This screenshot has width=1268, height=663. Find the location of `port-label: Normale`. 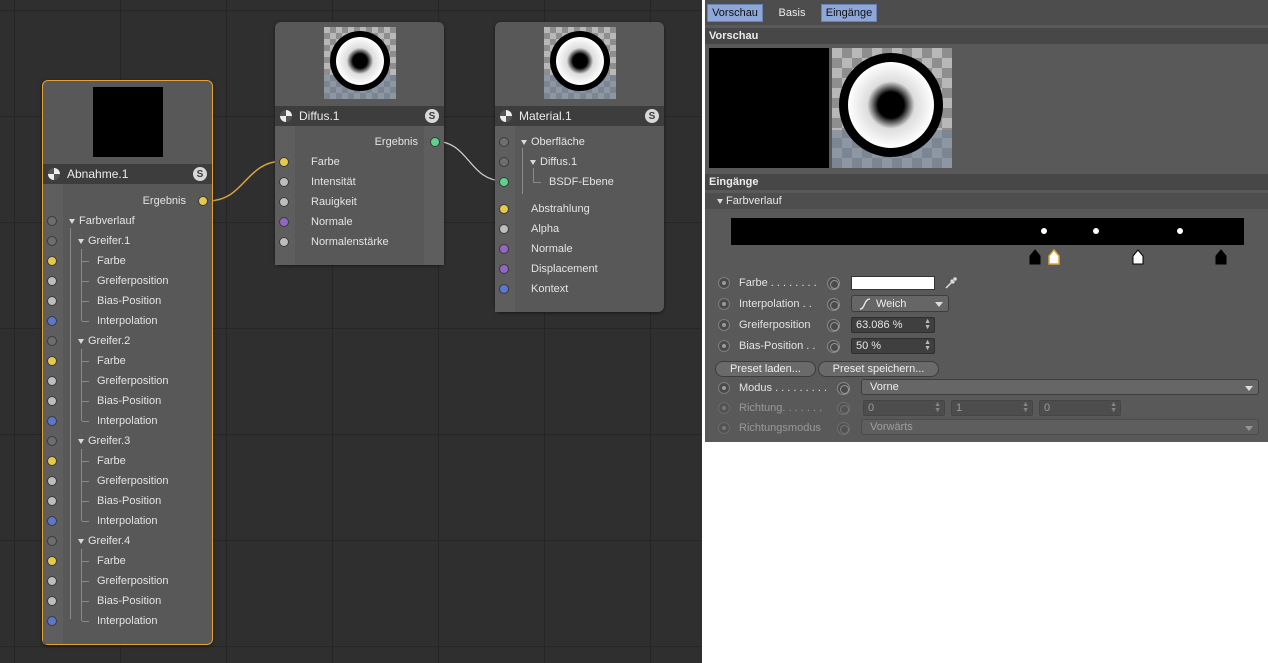

port-label: Normale is located at coordinates (552, 249).